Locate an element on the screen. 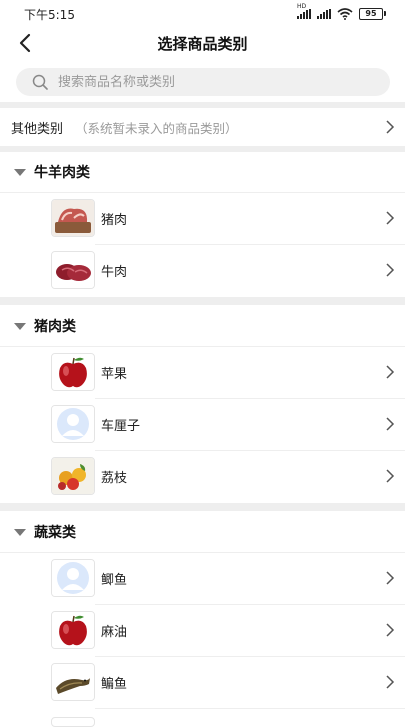 The image size is (405, 727). other-category-row: 其他类别 （系统暂未录入的商品类别） is located at coordinates (202, 127).